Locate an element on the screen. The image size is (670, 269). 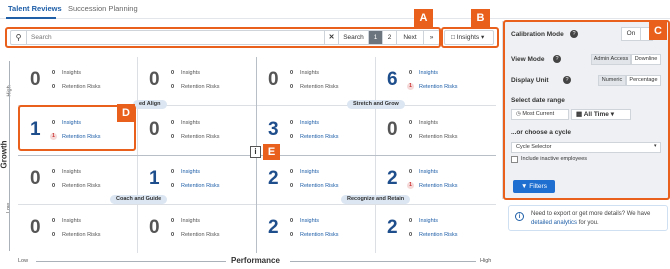
detailed-analytics-link: detailed analytics is located at coordinates (554, 223).